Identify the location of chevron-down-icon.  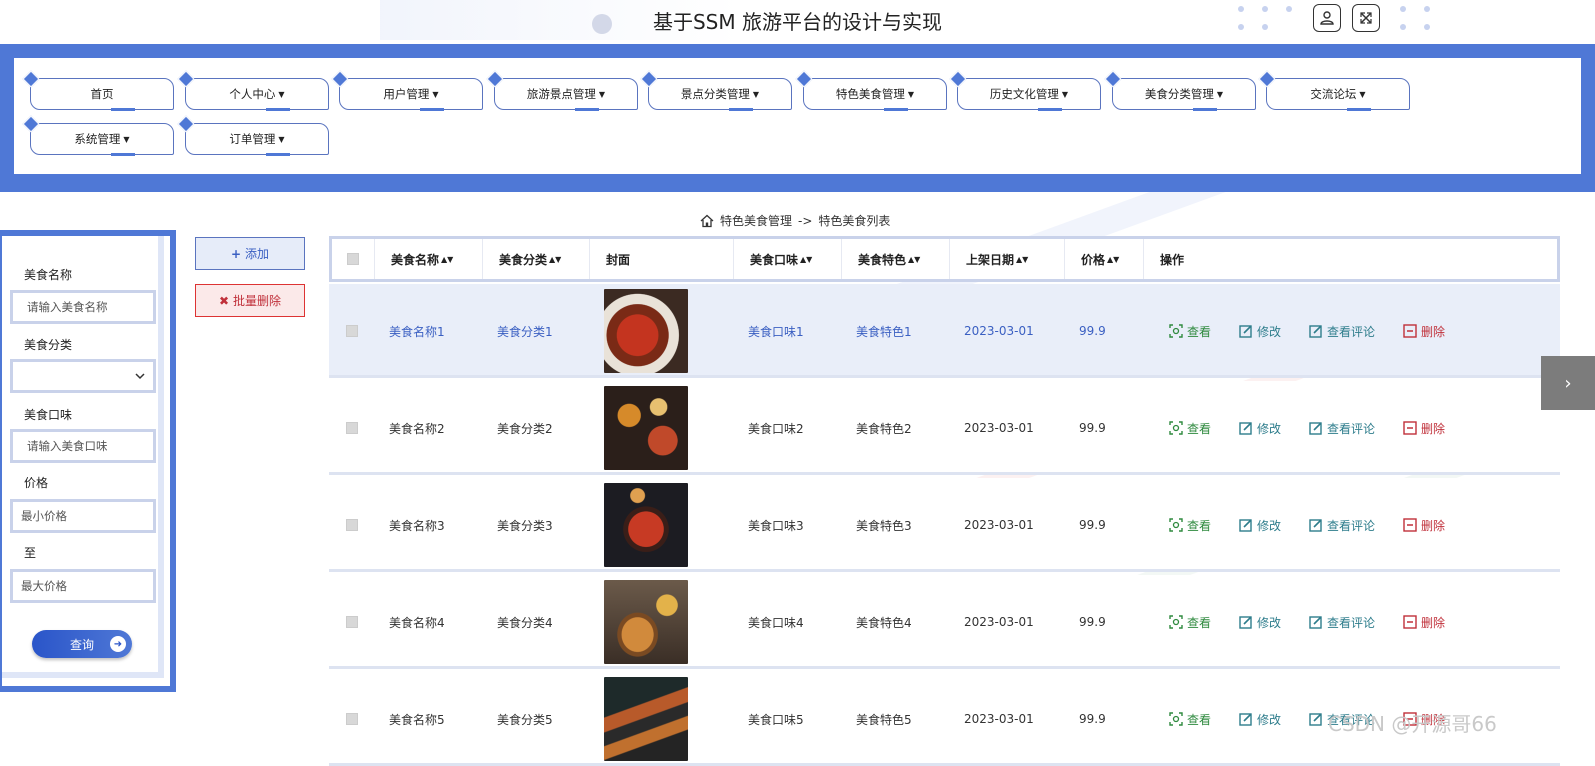
(140, 376).